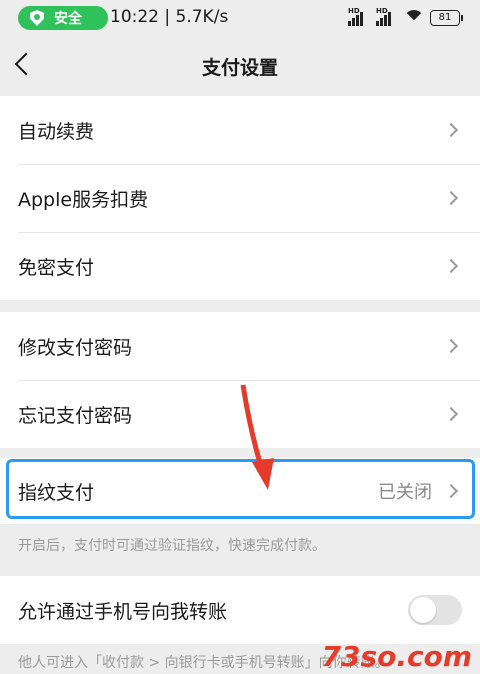  What do you see at coordinates (240, 130) in the screenshot?
I see `row-auto-renewal: 自动续费` at bounding box center [240, 130].